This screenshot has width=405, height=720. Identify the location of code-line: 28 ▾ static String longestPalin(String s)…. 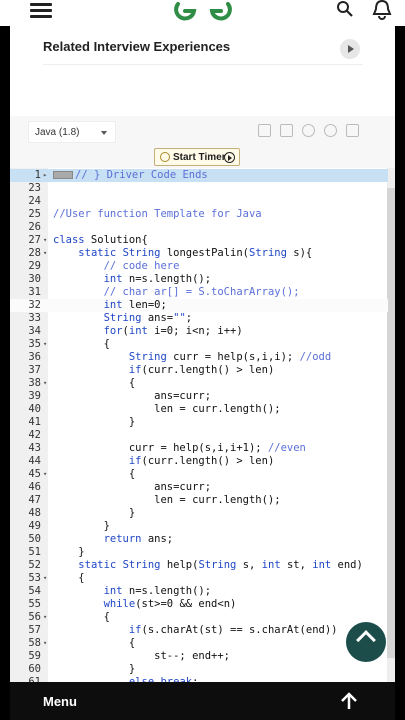
(199, 253).